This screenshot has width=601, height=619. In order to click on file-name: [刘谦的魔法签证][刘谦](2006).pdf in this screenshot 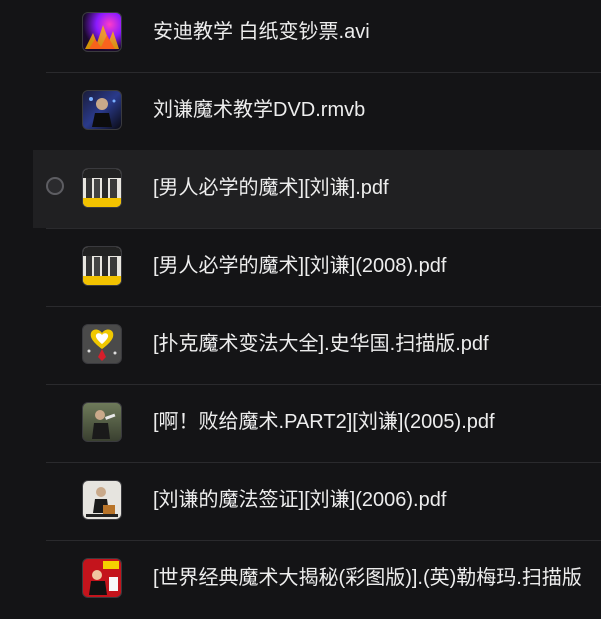, I will do `click(300, 500)`.